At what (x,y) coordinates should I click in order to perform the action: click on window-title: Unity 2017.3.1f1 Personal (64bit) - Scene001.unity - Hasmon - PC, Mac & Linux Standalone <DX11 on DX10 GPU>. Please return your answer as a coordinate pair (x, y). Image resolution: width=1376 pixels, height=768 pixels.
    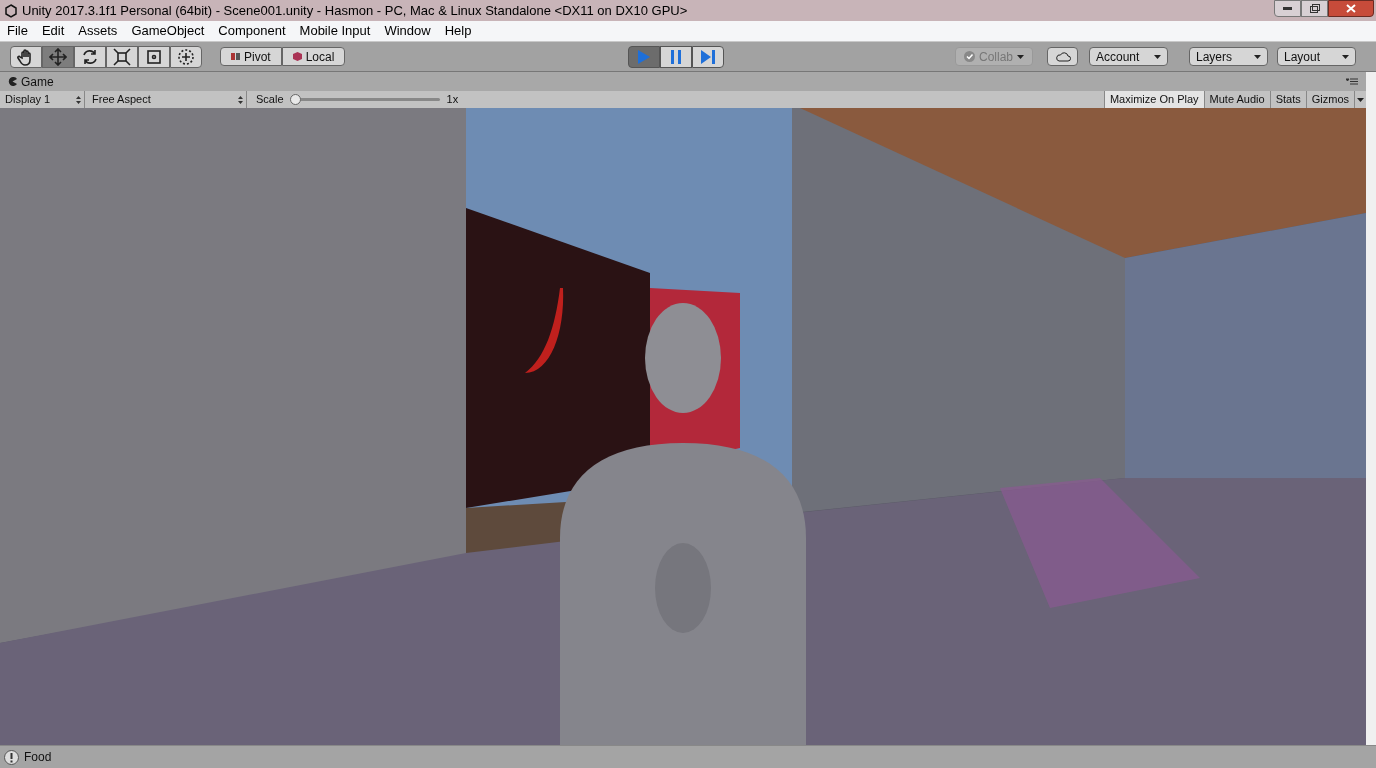
    Looking at the image, I should click on (355, 10).